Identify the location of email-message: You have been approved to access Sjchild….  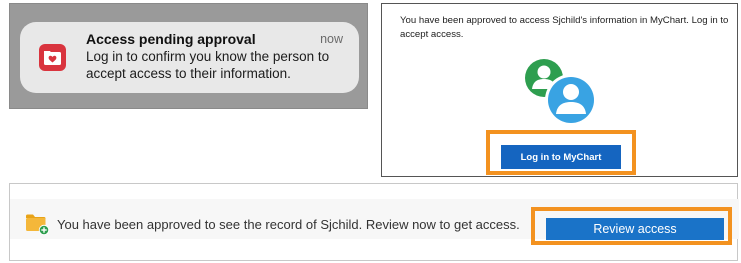
(564, 27).